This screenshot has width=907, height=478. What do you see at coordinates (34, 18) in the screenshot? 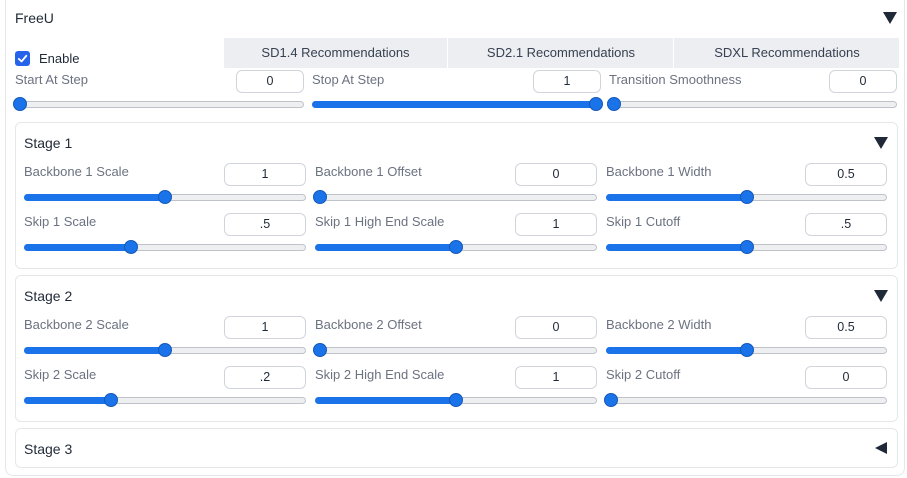
I see `freeu-title: FreeU` at bounding box center [34, 18].